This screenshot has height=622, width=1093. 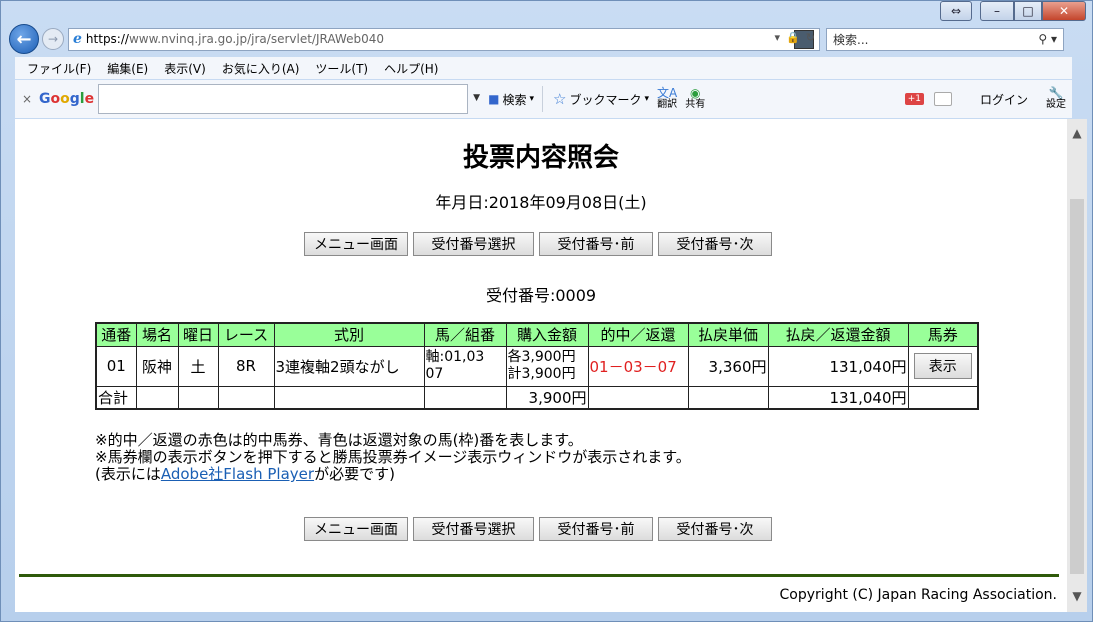 What do you see at coordinates (157, 334) in the screenshot?
I see `column-header: 場名` at bounding box center [157, 334].